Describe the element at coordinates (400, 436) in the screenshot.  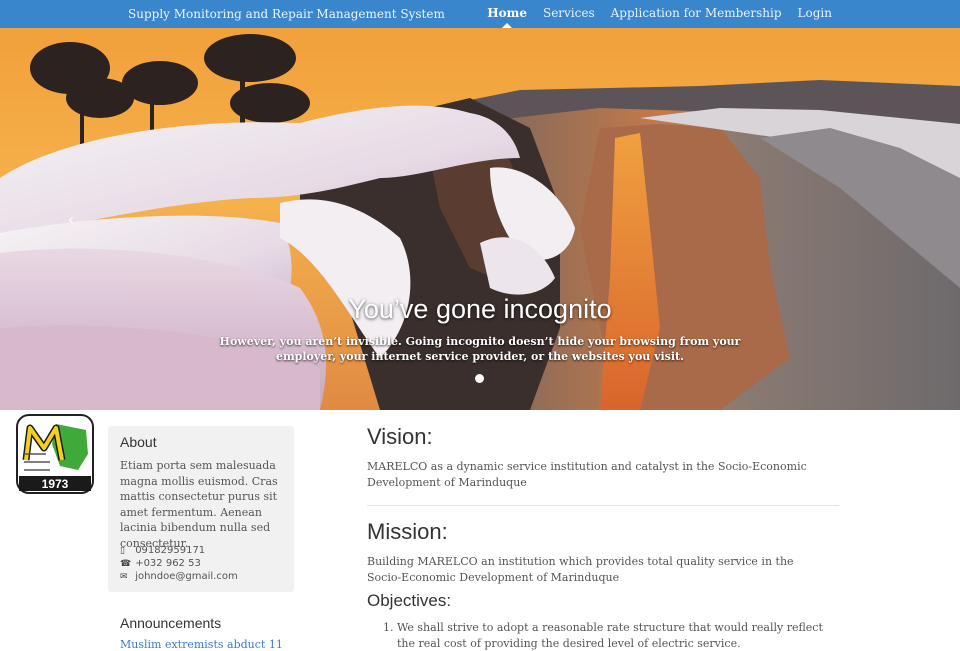
I see `vision-heading: Vision:` at that location.